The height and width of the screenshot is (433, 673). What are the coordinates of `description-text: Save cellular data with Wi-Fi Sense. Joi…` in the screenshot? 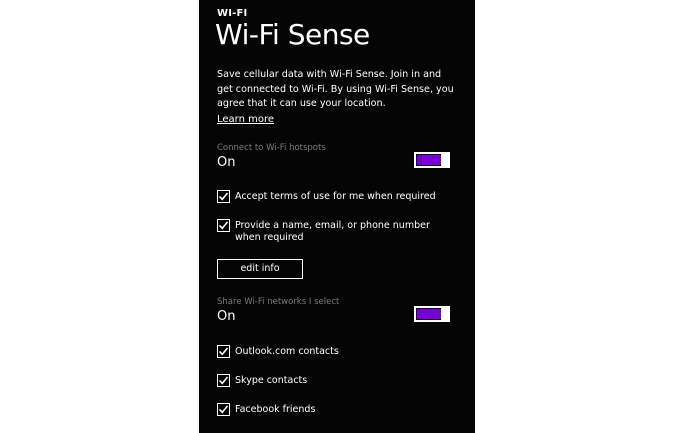 It's located at (335, 89).